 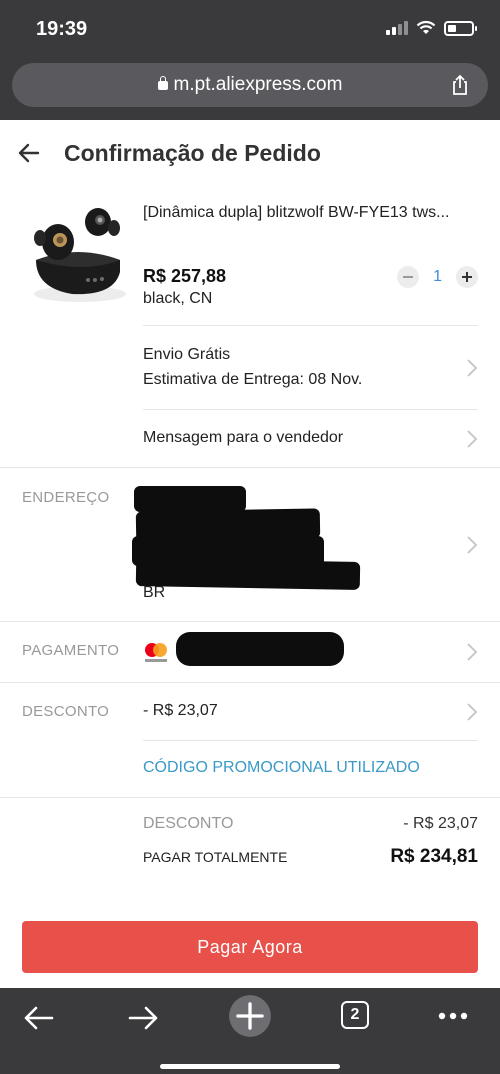 I want to click on url-text: m.pt.aliexpress.com, so click(x=258, y=84).